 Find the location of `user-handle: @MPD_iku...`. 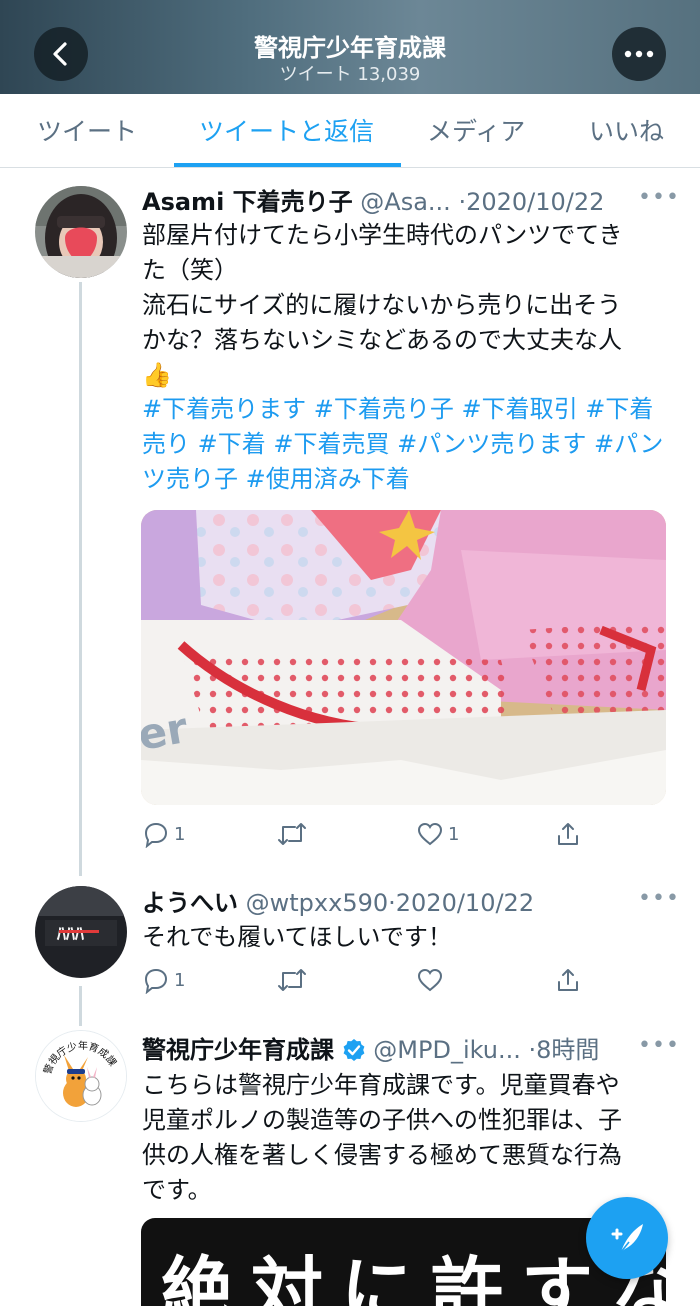

user-handle: @MPD_iku... is located at coordinates (447, 1050).